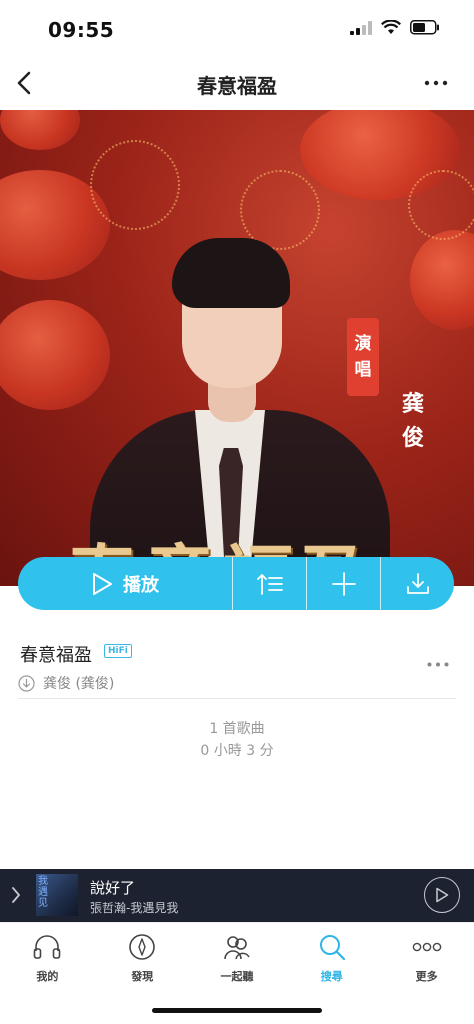  I want to click on expand-player-button, so click(16, 895).